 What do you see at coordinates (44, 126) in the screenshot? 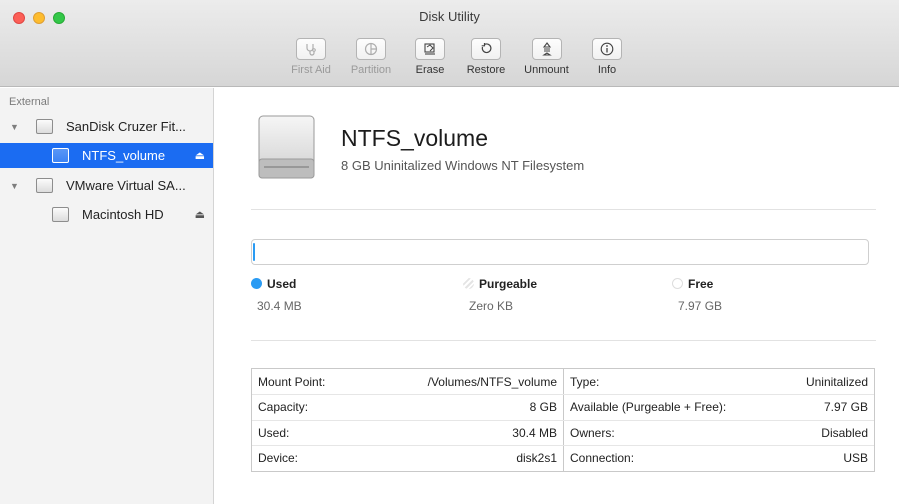
I see `external-disk-icon` at bounding box center [44, 126].